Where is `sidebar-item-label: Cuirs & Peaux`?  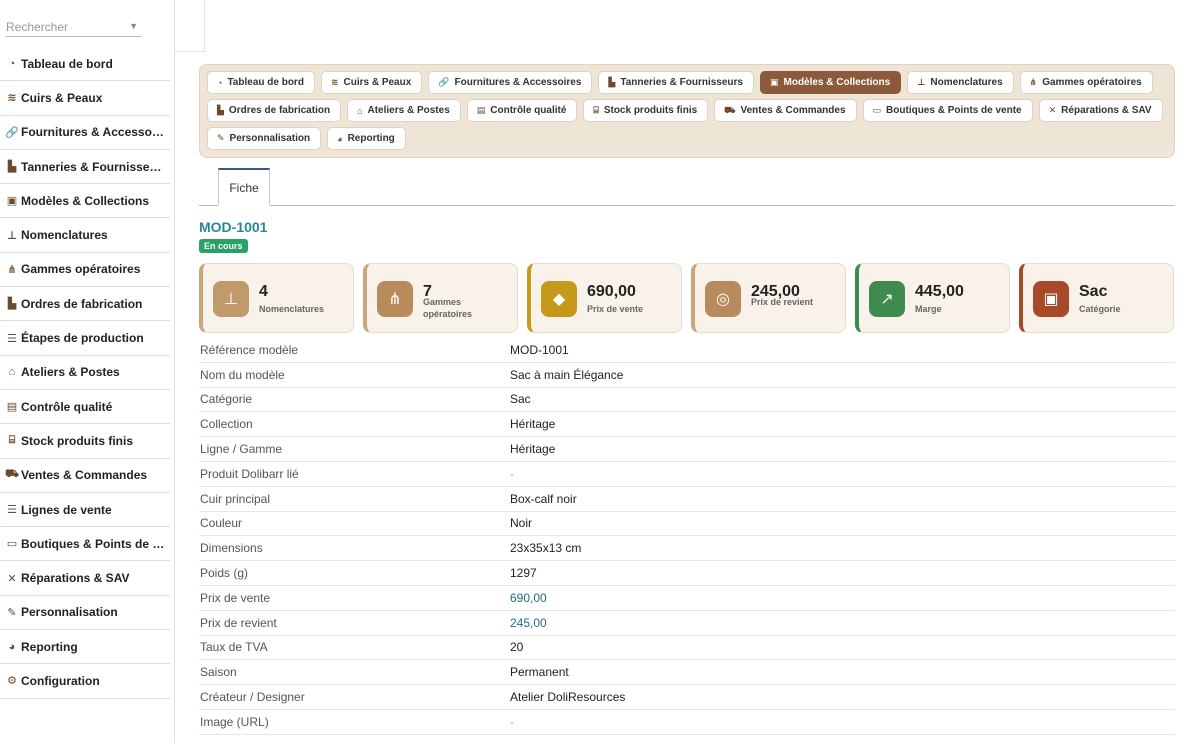 sidebar-item-label: Cuirs & Peaux is located at coordinates (62, 97).